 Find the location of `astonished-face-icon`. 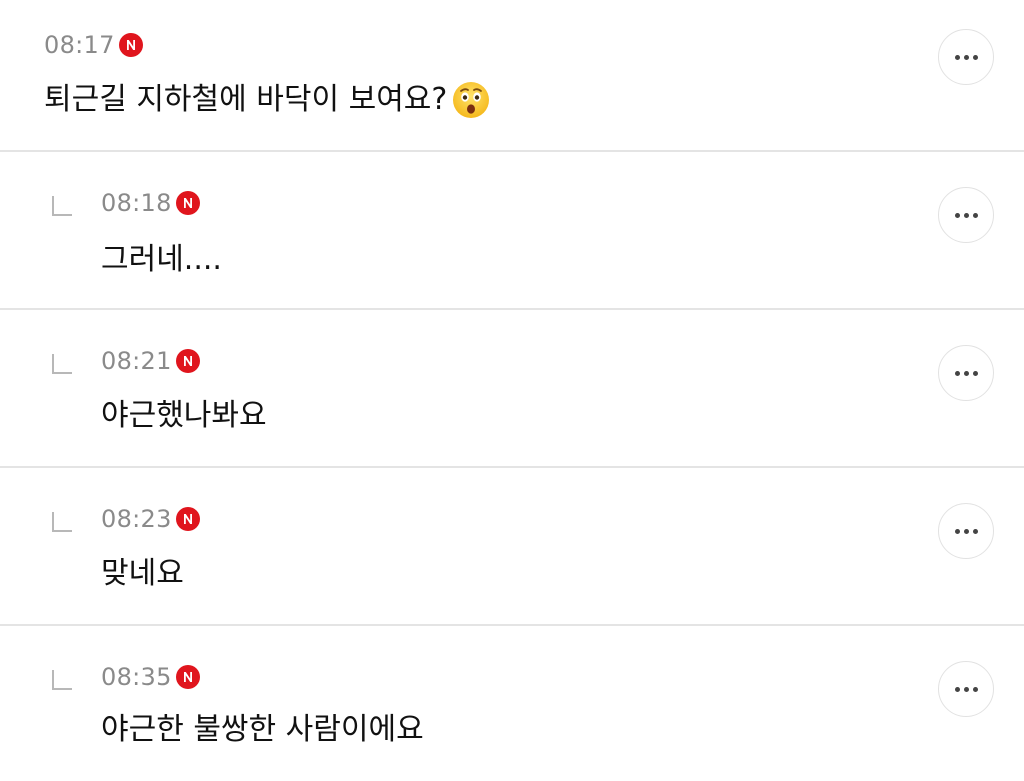

astonished-face-icon is located at coordinates (471, 100).